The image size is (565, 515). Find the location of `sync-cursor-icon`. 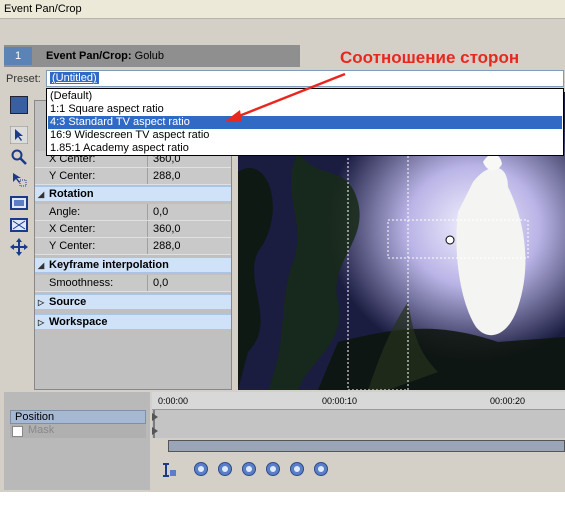

sync-cursor-icon is located at coordinates (170, 470).